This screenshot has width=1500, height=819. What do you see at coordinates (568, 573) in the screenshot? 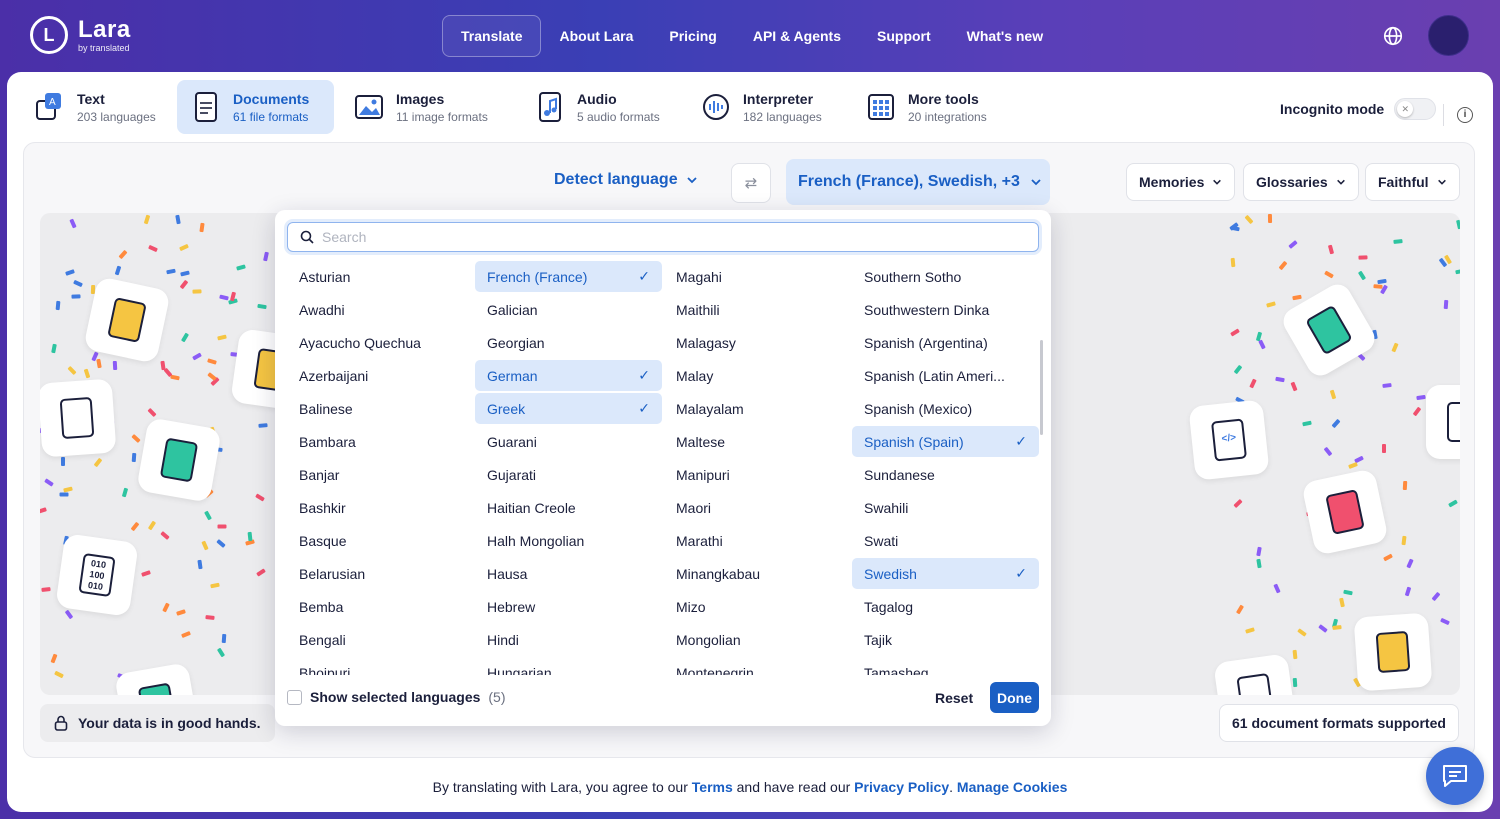
I see `language-option: Hausa` at bounding box center [568, 573].